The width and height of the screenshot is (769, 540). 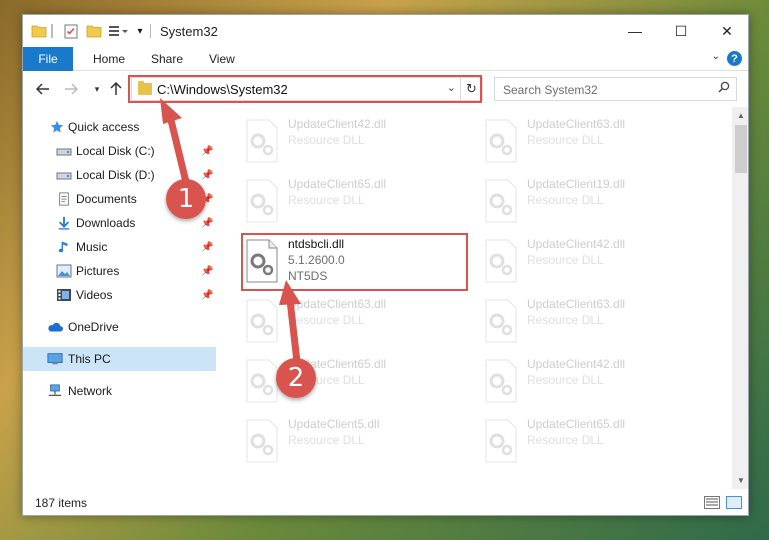 What do you see at coordinates (740, 298) in the screenshot?
I see `vertical-scrollbar: ▲ ▼` at bounding box center [740, 298].